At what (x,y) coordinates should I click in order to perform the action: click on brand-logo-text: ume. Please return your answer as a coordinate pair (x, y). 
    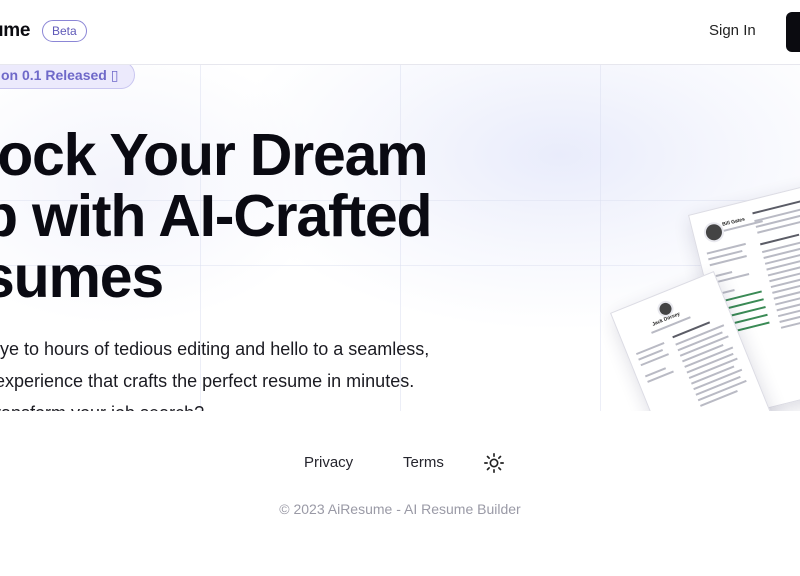
    Looking at the image, I should click on (15, 31).